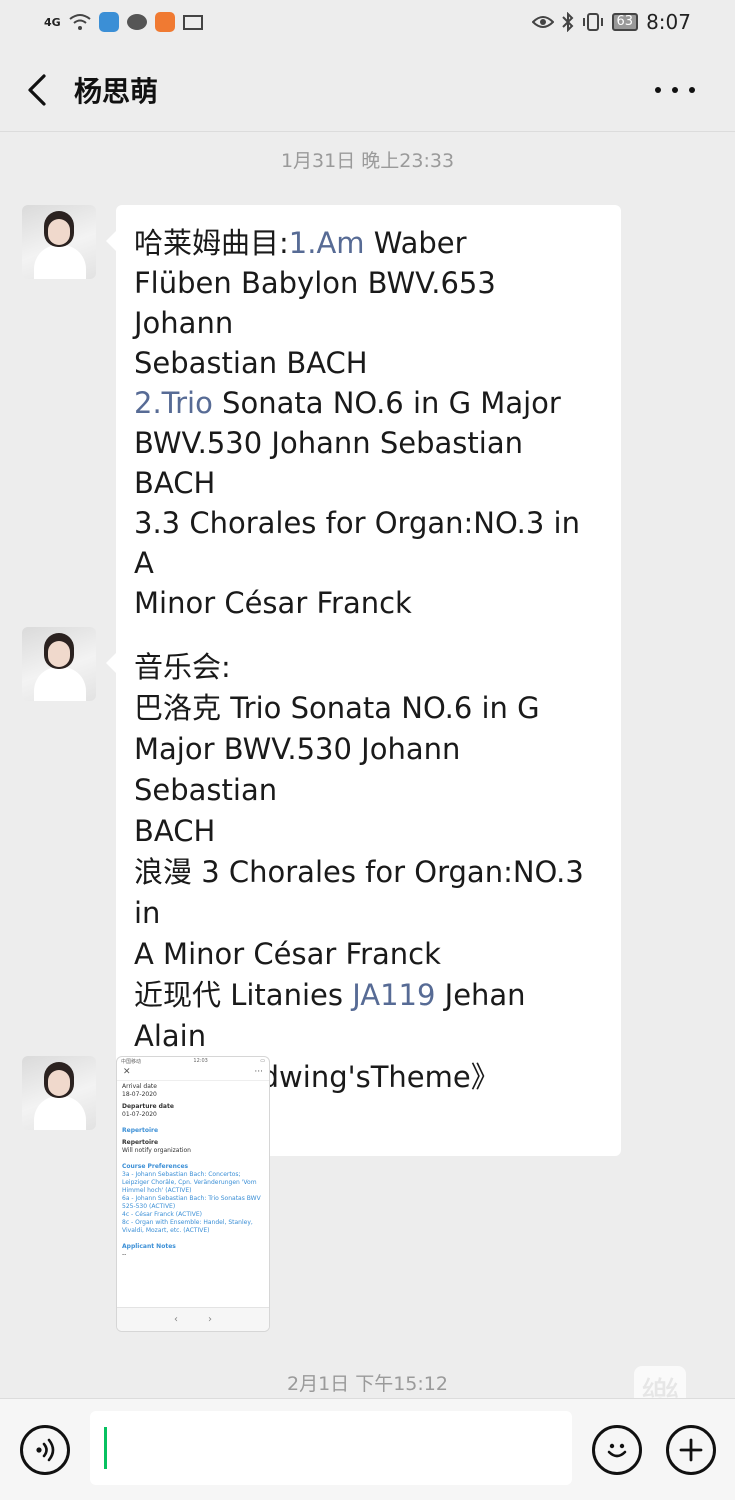 Image resolution: width=735 pixels, height=1500 pixels. Describe the element at coordinates (131, 1062) in the screenshot. I see `thumb-carrier: 中国移动` at that location.